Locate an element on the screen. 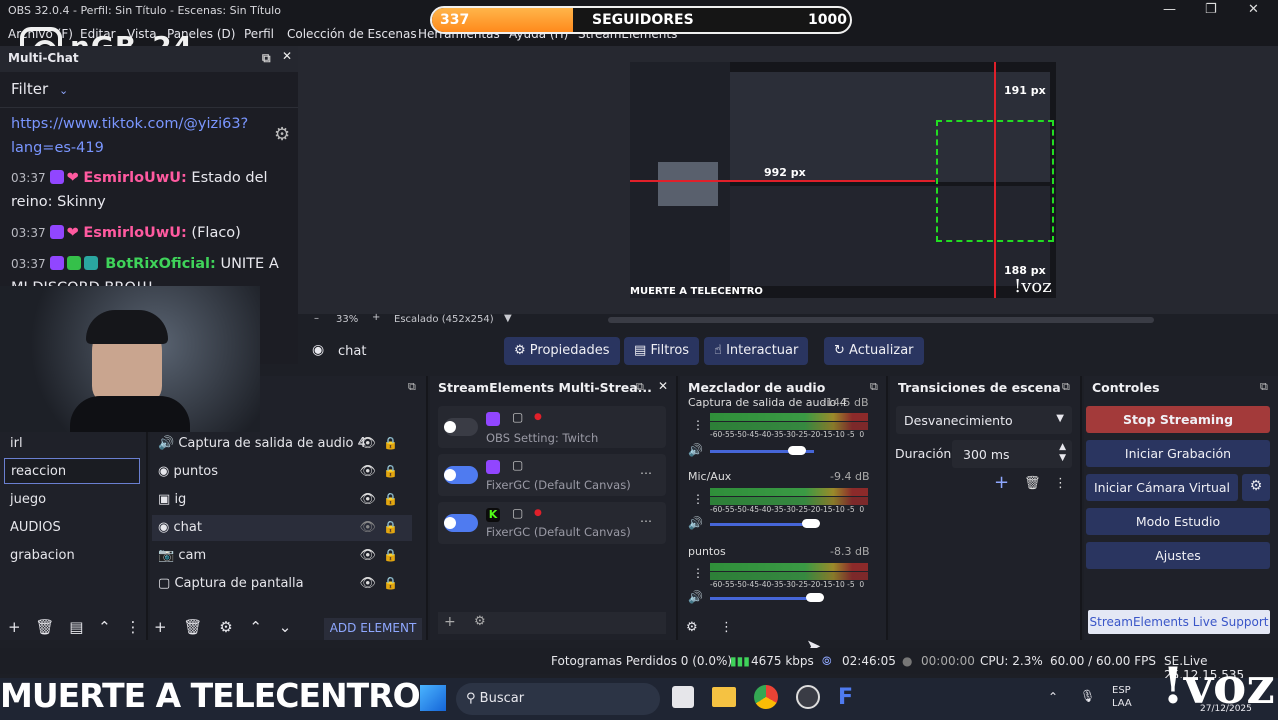 Image resolution: width=1278 pixels, height=720 pixels. zoom-out-icon: – is located at coordinates (316, 318).